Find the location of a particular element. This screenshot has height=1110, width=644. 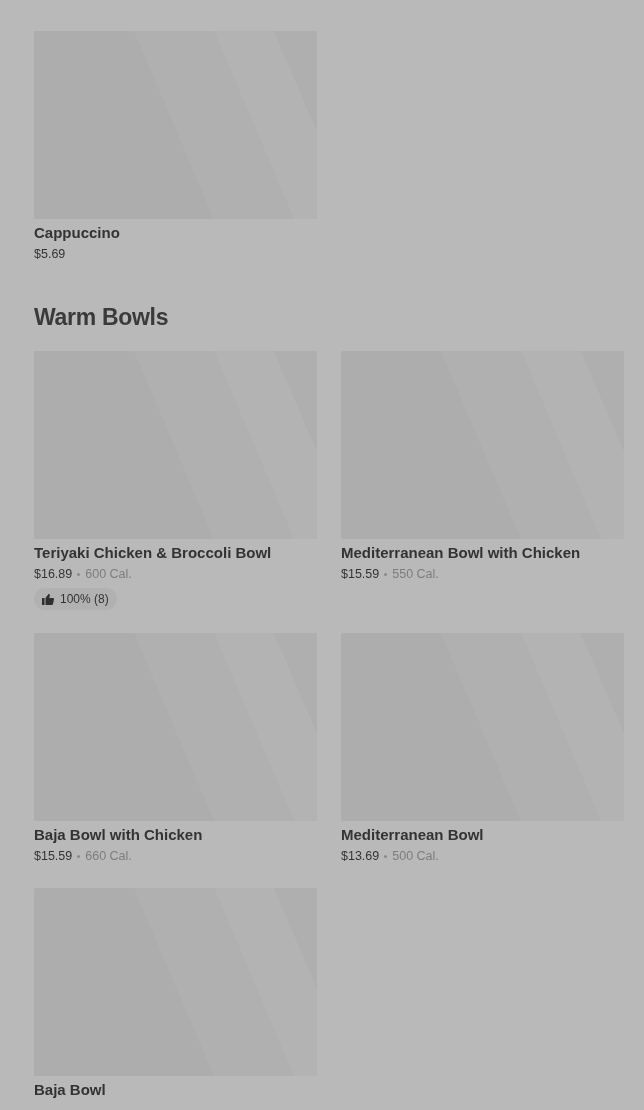

item-name: Teriyaki Chicken & Broccoli Bowl is located at coordinates (153, 553).